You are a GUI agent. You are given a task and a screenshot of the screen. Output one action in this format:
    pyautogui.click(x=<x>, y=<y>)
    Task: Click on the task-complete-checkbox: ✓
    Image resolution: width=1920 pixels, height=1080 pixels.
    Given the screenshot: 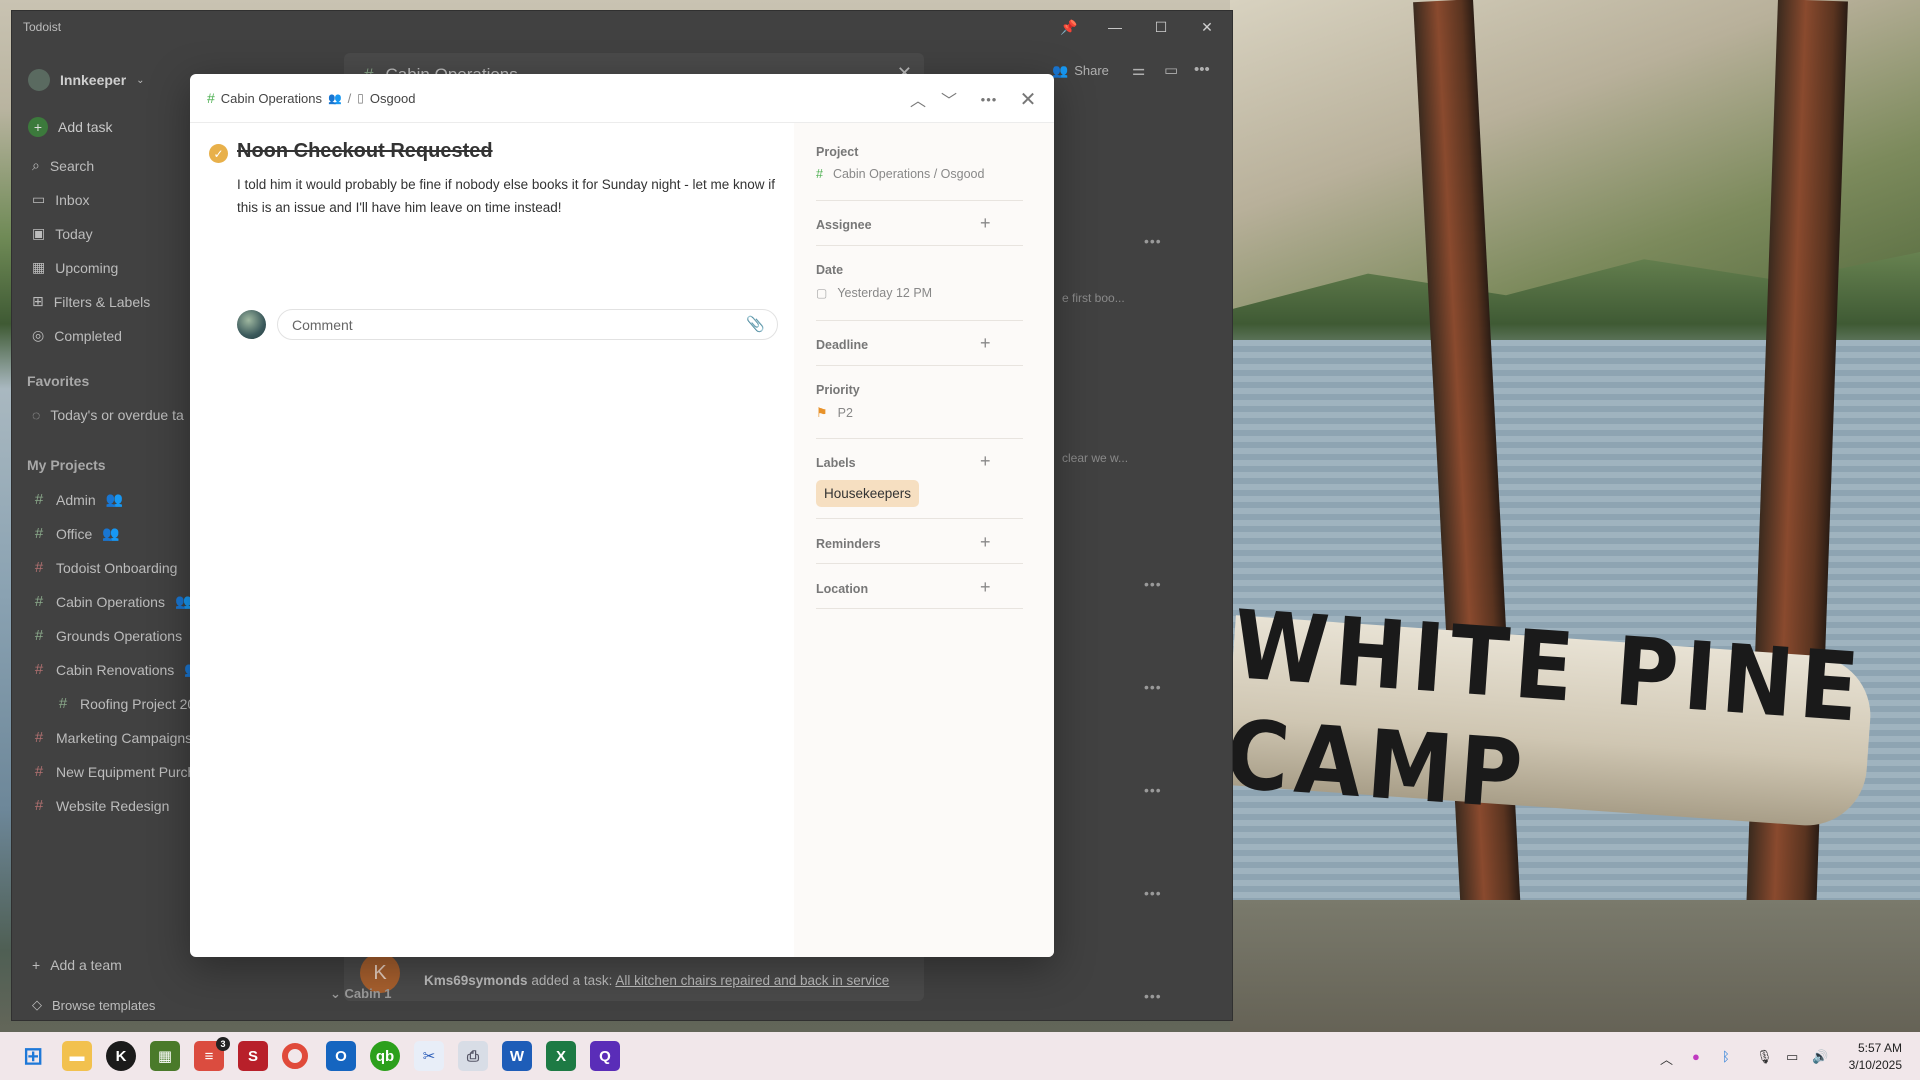 What is the action you would take?
    pyautogui.click(x=218, y=153)
    